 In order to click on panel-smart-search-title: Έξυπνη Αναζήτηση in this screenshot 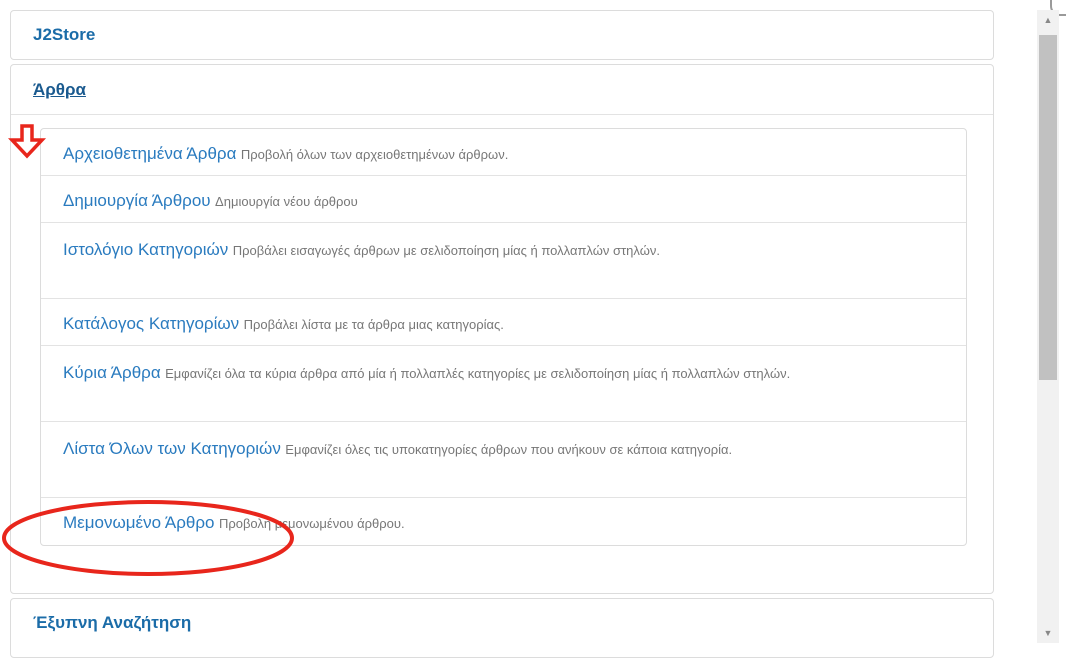, I will do `click(502, 623)`.